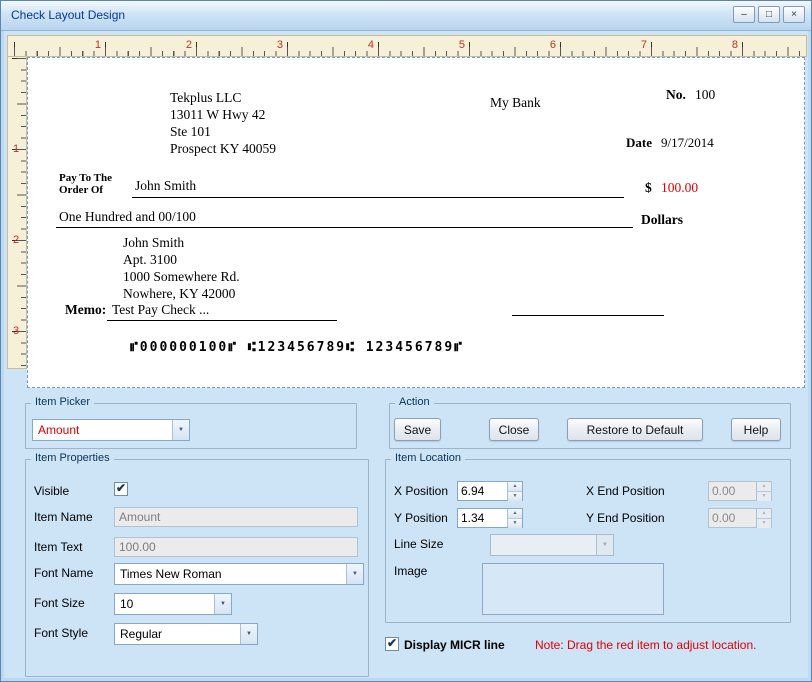  I want to click on x-position-spinner: ▲ ▼, so click(490, 491).